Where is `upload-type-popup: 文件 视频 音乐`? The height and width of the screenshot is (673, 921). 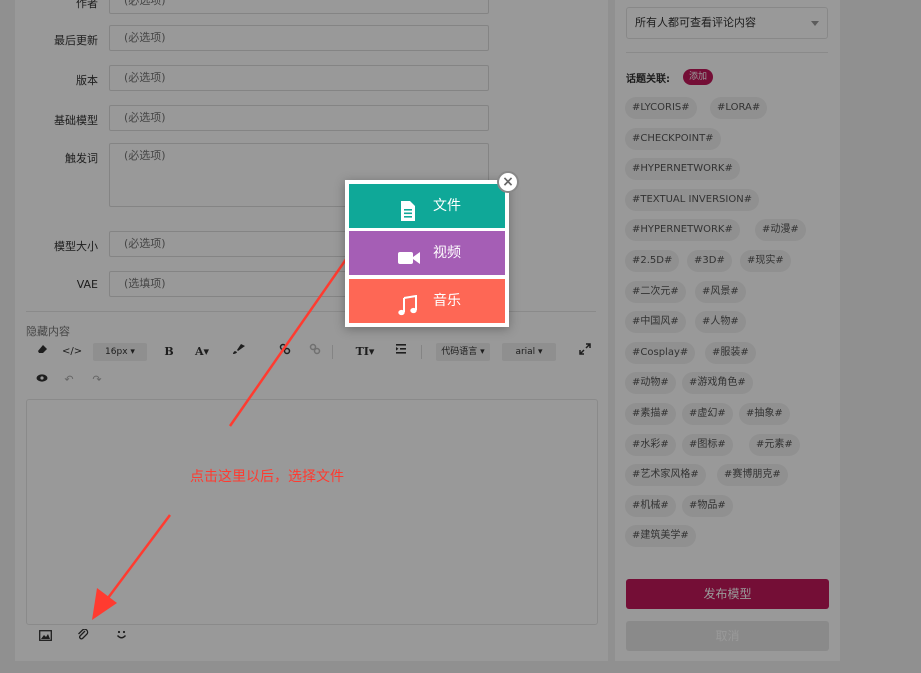 upload-type-popup: 文件 视频 音乐 is located at coordinates (427, 253).